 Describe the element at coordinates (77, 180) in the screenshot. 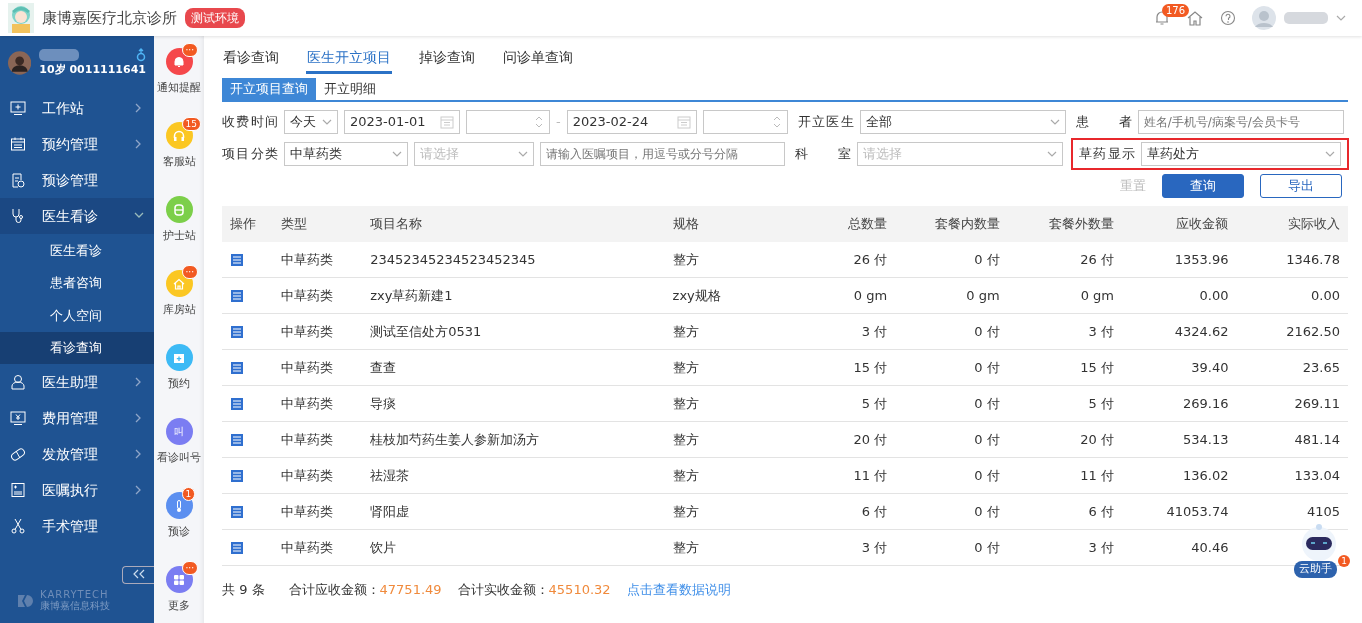

I see `menu-item: 预诊管理` at that location.